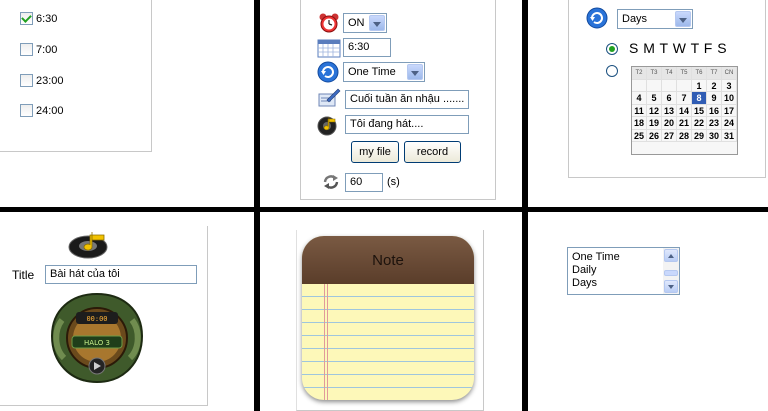 This screenshot has width=768, height=411. Describe the element at coordinates (669, 73) in the screenshot. I see `calendar-weekday-header: T4` at that location.